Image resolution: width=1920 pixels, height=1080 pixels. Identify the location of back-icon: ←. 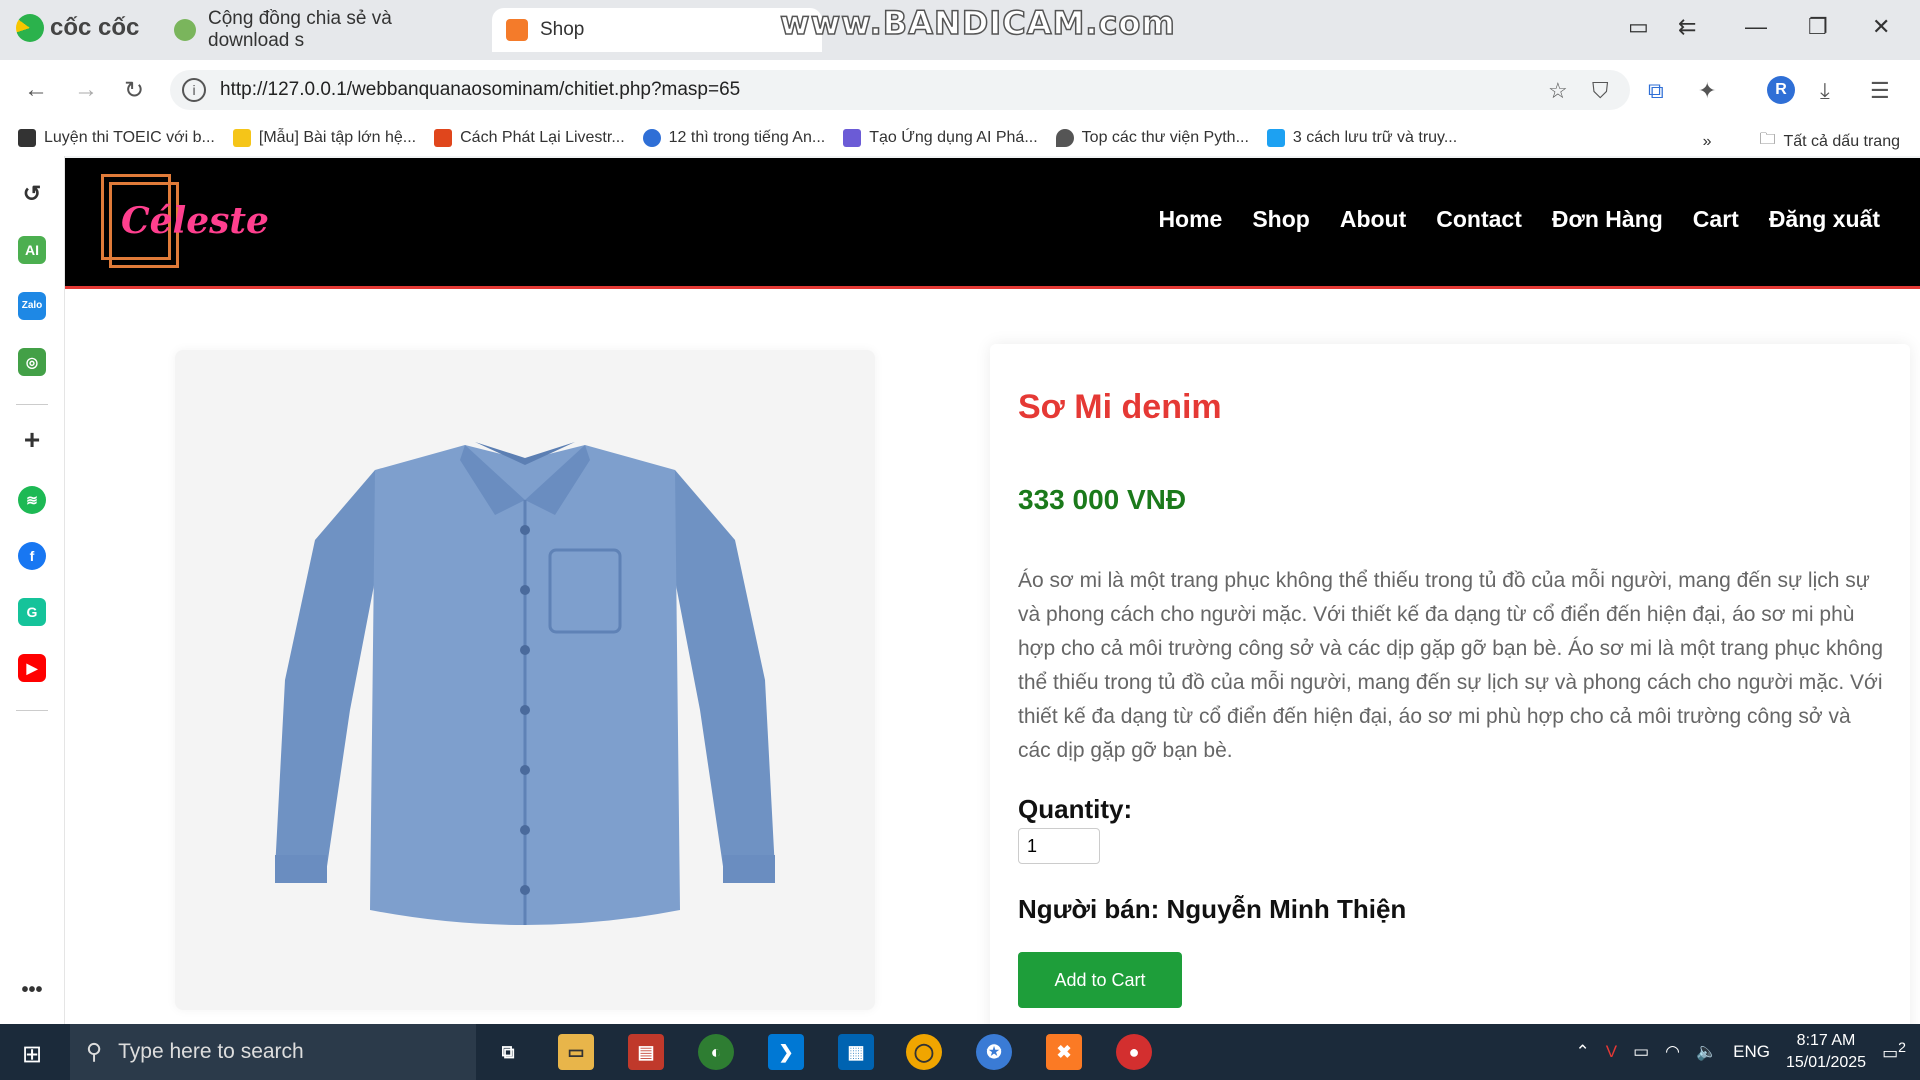
(36, 90).